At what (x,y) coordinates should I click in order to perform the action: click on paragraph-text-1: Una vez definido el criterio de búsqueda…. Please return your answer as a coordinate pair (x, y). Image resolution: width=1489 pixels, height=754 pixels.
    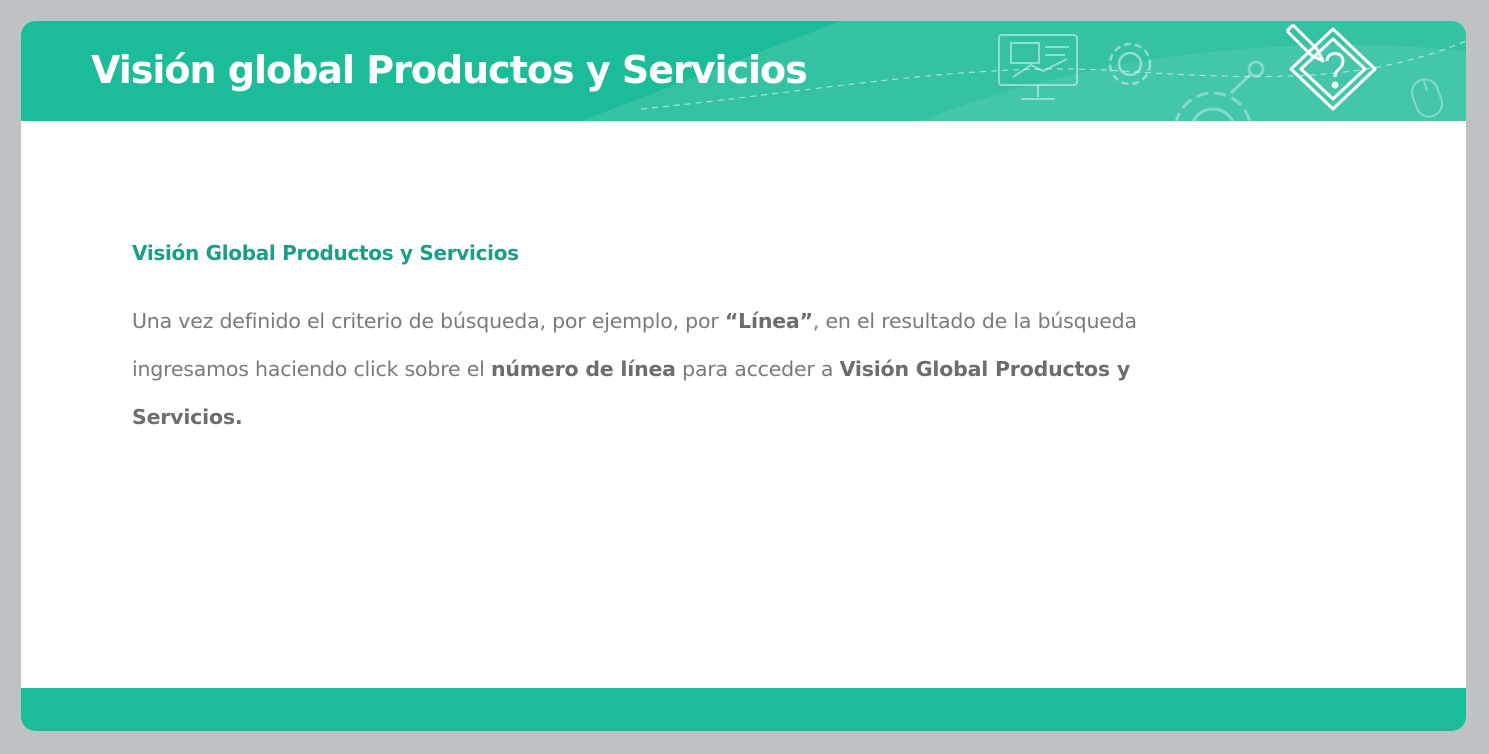
    Looking at the image, I should click on (428, 321).